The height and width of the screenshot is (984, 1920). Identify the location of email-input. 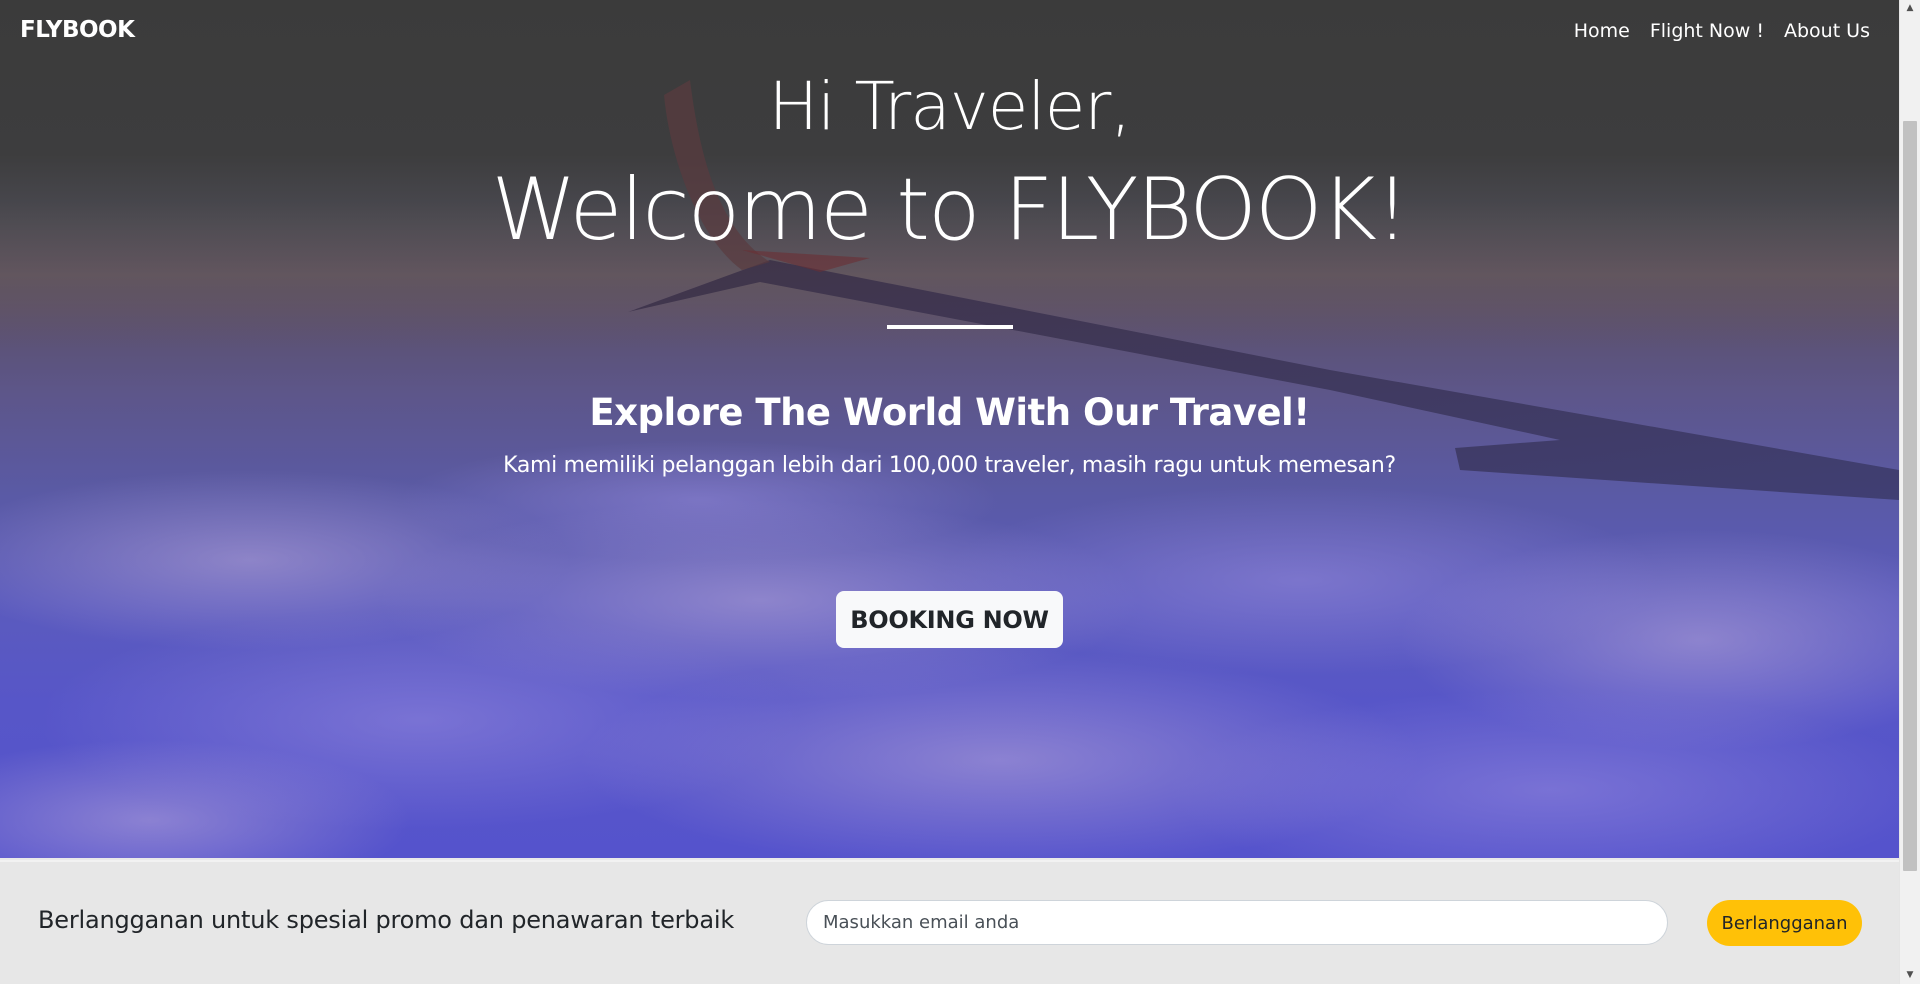
(1237, 922).